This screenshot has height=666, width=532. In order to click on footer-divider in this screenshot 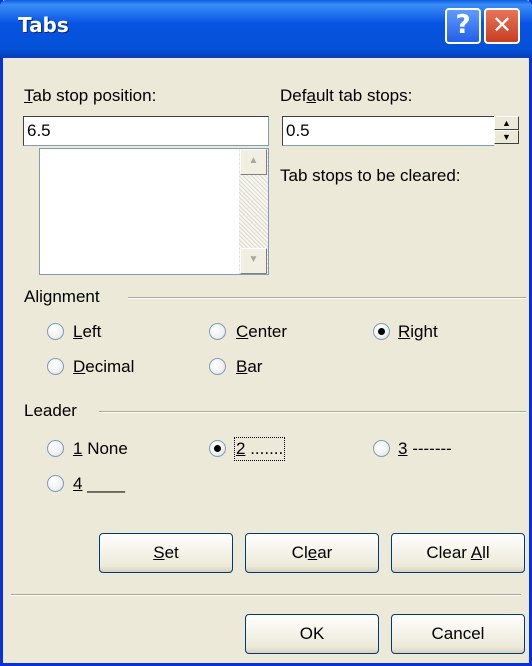, I will do `click(266, 595)`.